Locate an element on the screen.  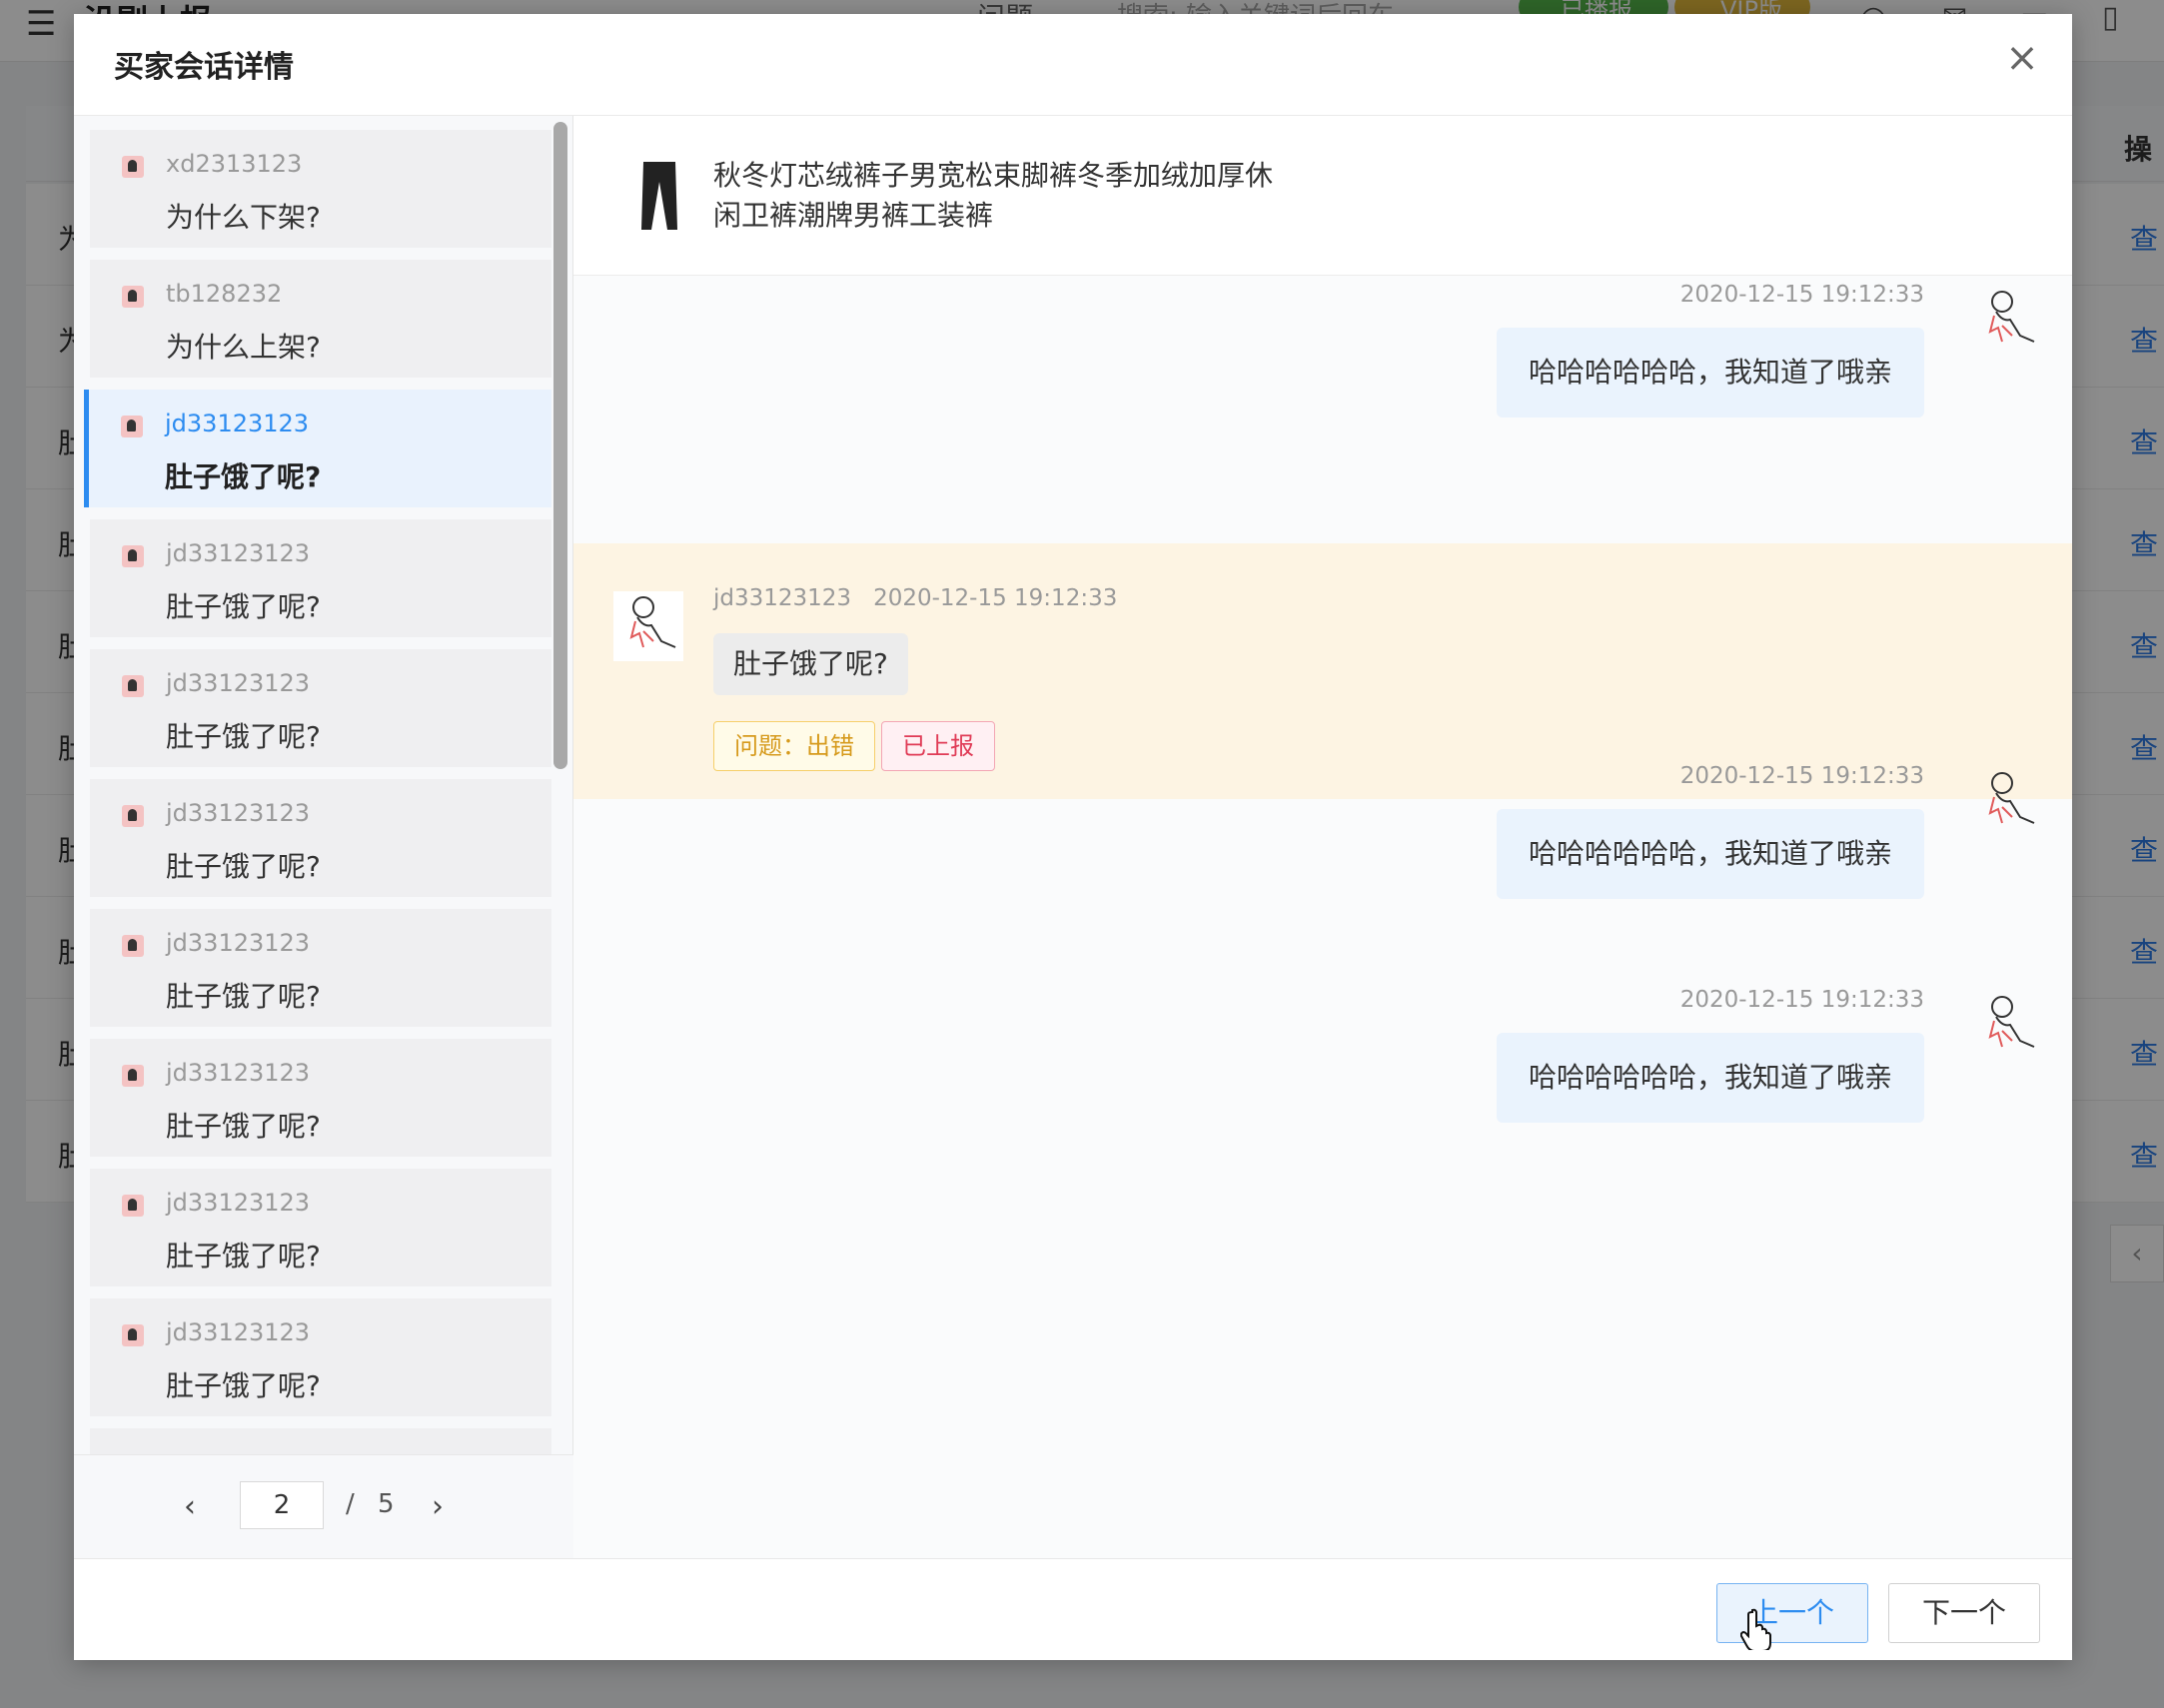
hand-cursor-icon is located at coordinates (1755, 1629).